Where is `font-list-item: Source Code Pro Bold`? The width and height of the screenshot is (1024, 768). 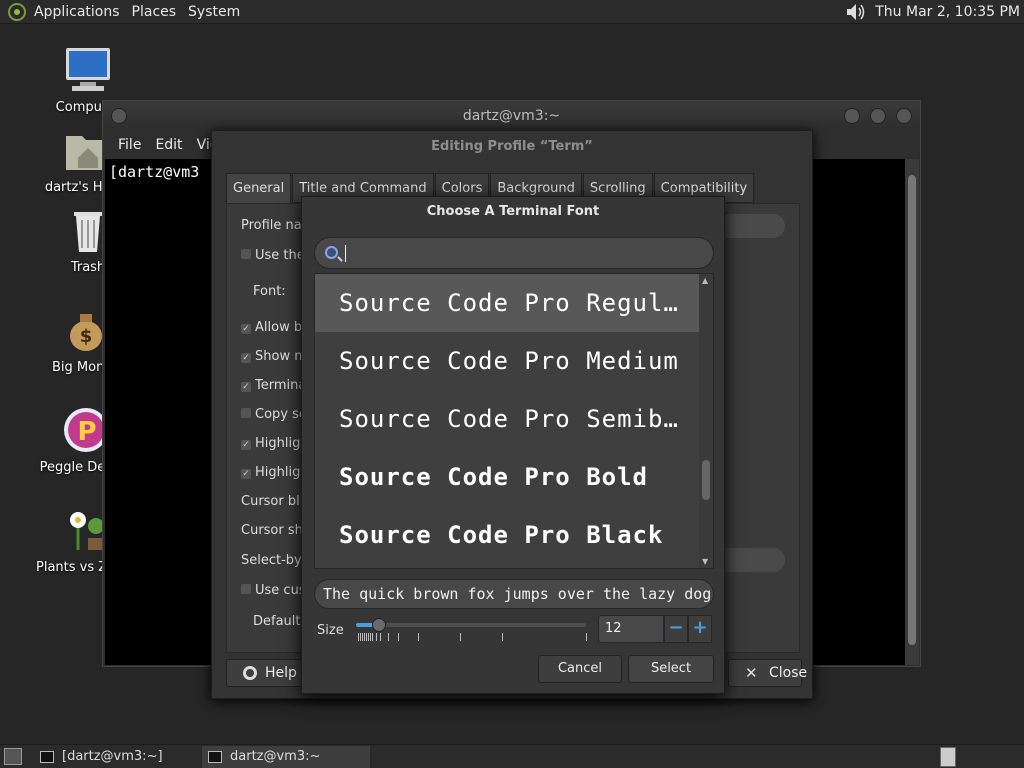
font-list-item: Source Code Pro Bold is located at coordinates (507, 477).